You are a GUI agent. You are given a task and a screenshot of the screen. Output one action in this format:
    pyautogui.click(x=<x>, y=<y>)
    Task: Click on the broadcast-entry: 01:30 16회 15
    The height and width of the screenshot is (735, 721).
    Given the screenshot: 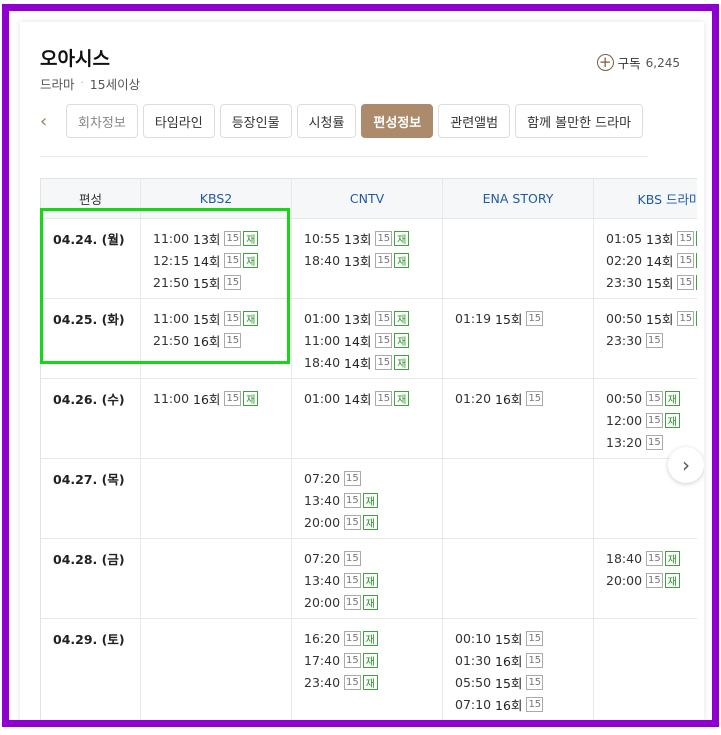 What is the action you would take?
    pyautogui.click(x=518, y=660)
    